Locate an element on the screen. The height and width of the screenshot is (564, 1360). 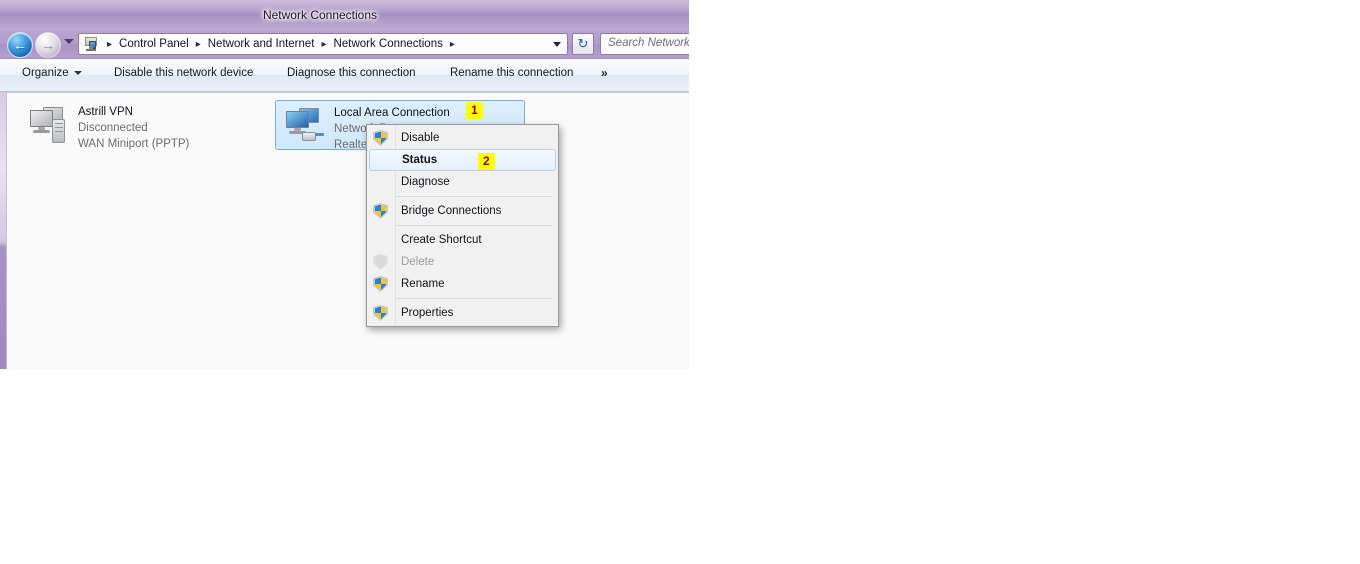
menu-item-label: Delete is located at coordinates (418, 262).